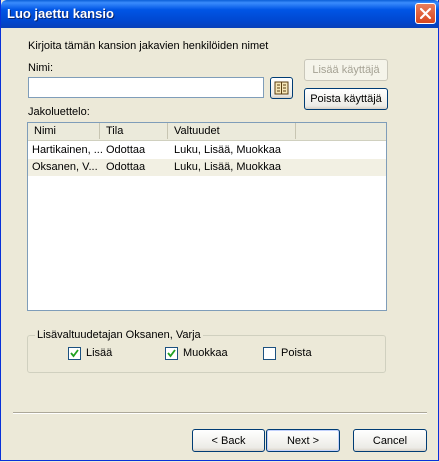 The image size is (439, 462). I want to click on title-bar: Luo jaettu kansio, so click(220, 14).